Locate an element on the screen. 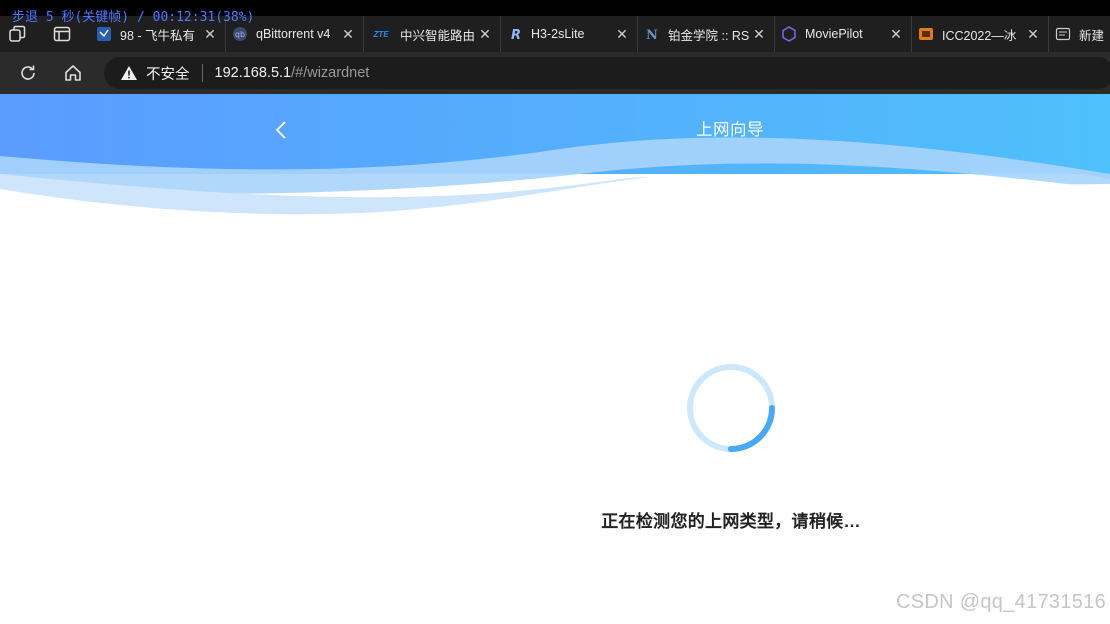 This screenshot has height=624, width=1110. address-bar: 不安全 192.168.5.1/#/wizardnet is located at coordinates (607, 73).